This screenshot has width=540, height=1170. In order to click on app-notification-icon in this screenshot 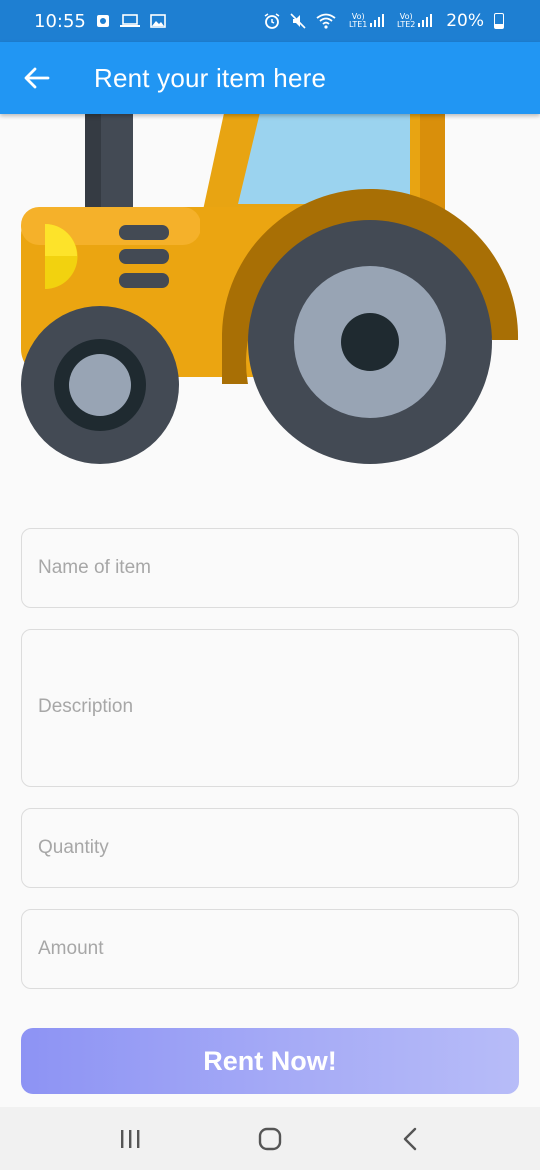, I will do `click(103, 21)`.